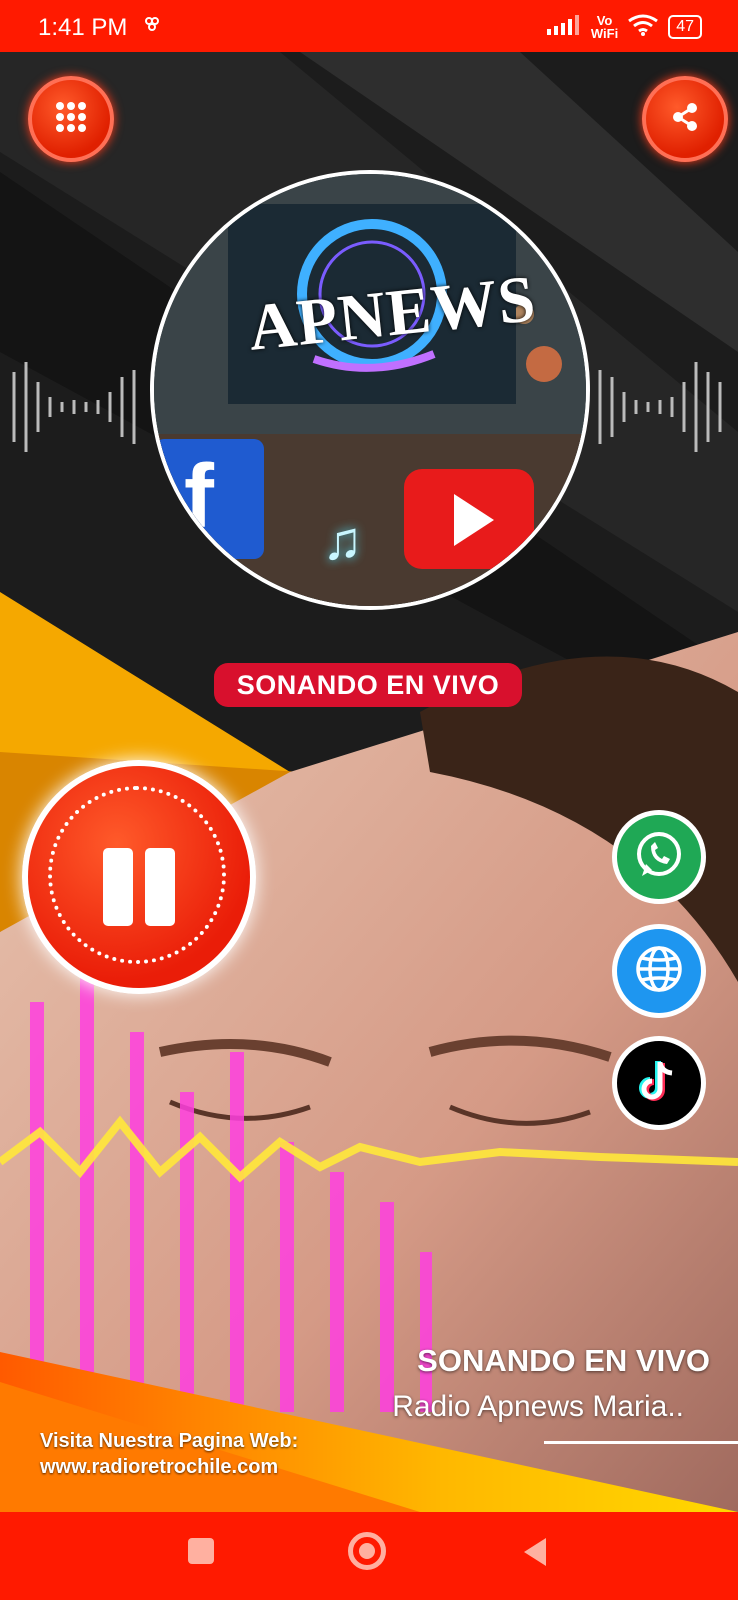  Describe the element at coordinates (160, 887) in the screenshot. I see `pause-bar-right` at that location.